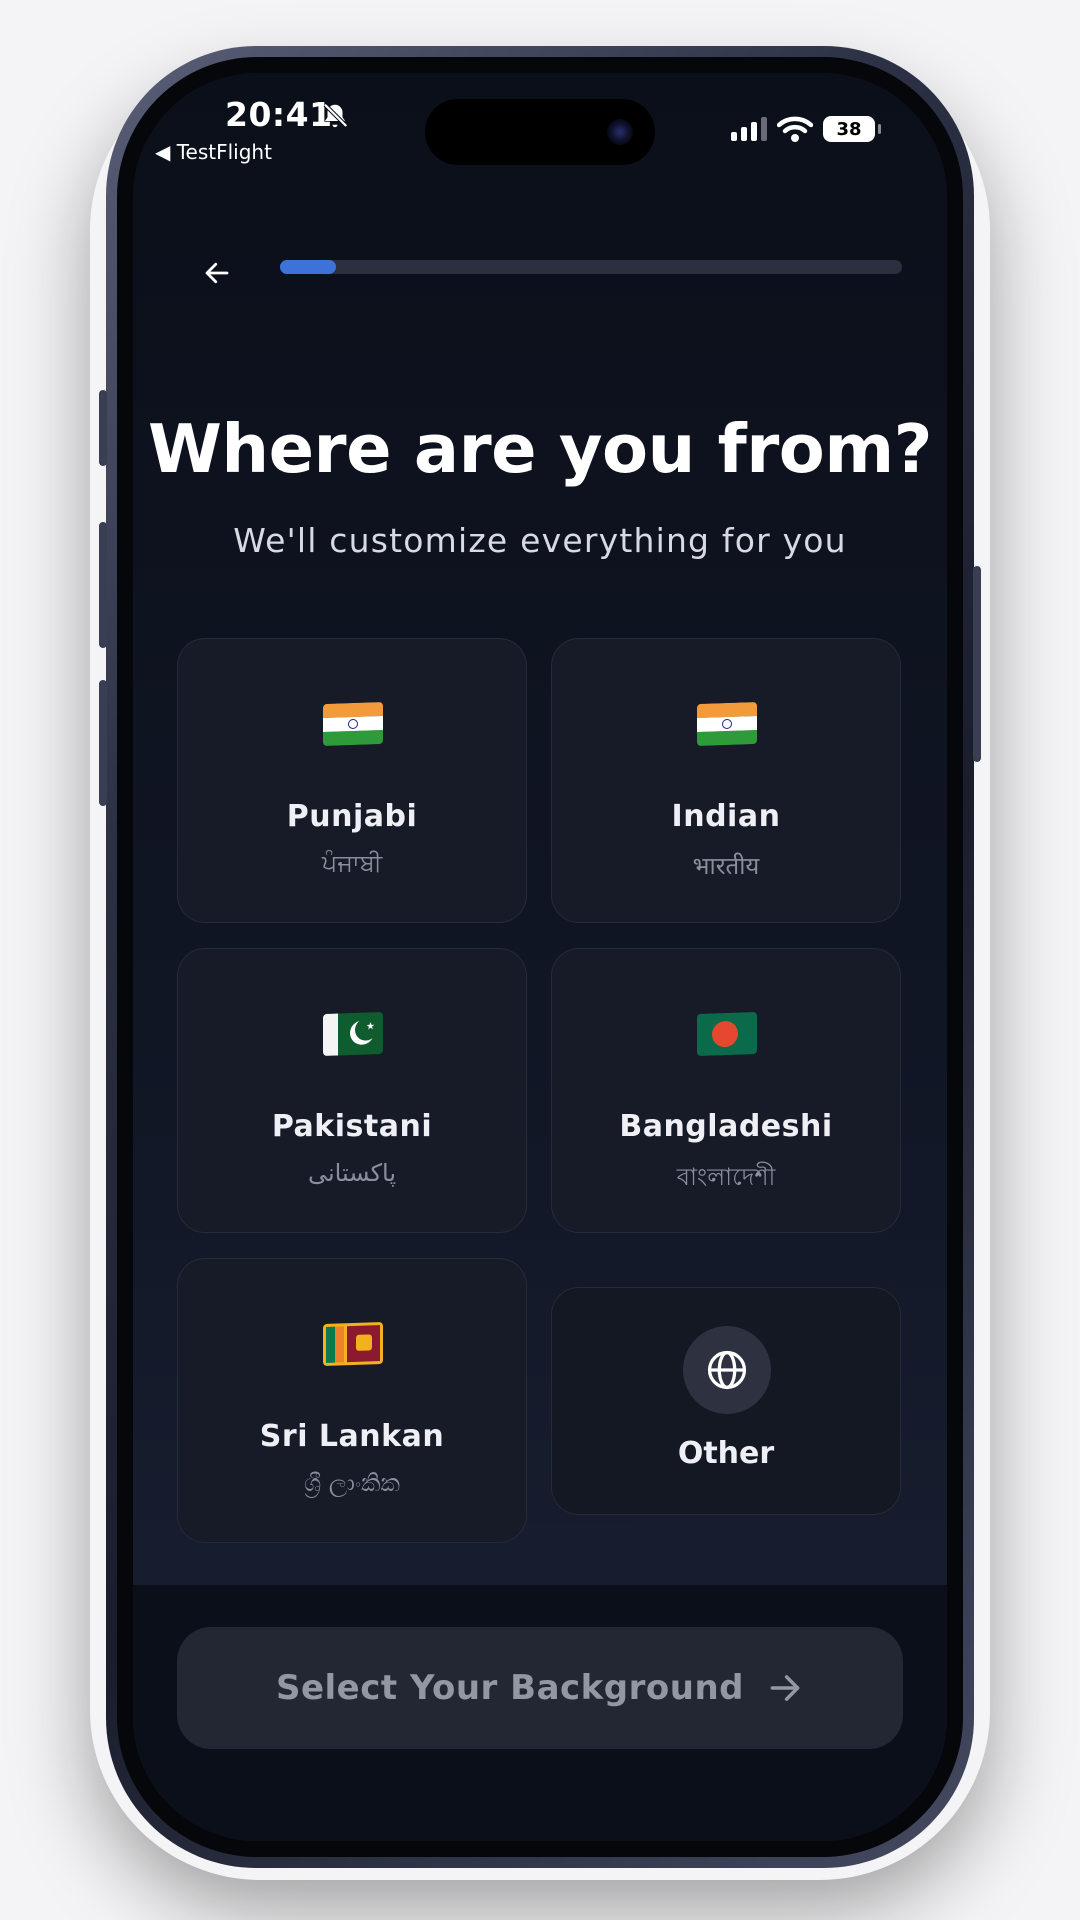 This screenshot has height=1920, width=1080. What do you see at coordinates (352, 1090) in the screenshot?
I see `option-card-pakistani: ★ Pakistani پاکستانی` at bounding box center [352, 1090].